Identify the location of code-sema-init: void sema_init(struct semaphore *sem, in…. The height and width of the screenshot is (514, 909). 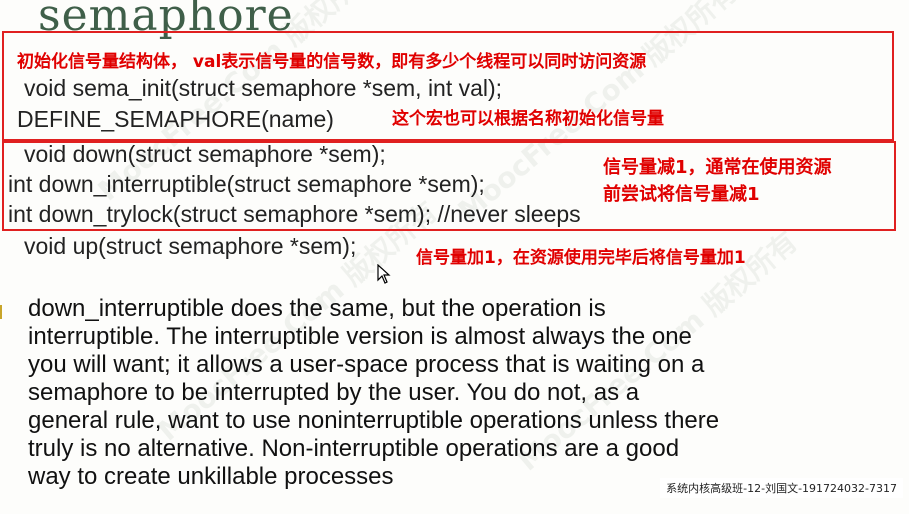
(263, 88).